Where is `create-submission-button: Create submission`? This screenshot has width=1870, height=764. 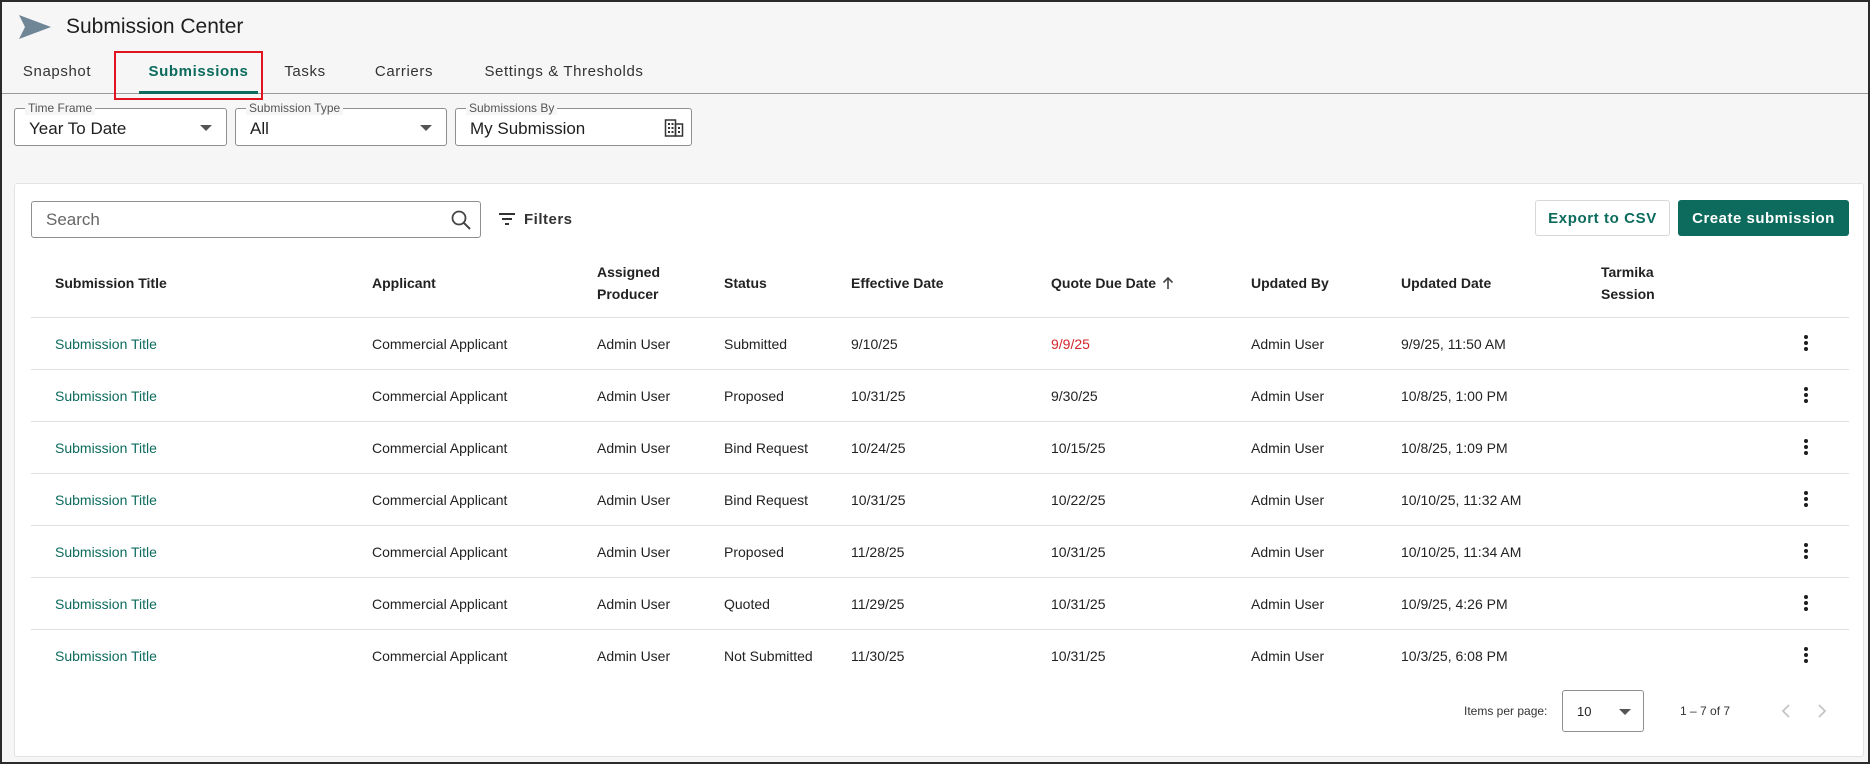 create-submission-button: Create submission is located at coordinates (1763, 218).